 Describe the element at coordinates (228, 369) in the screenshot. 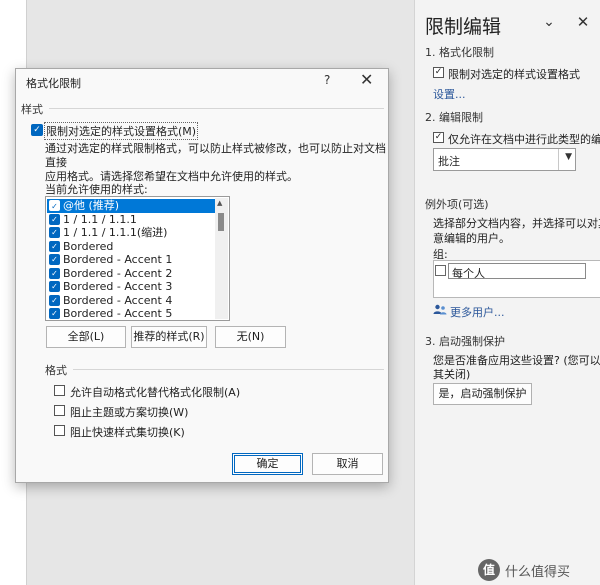

I see `format-group-divider` at that location.